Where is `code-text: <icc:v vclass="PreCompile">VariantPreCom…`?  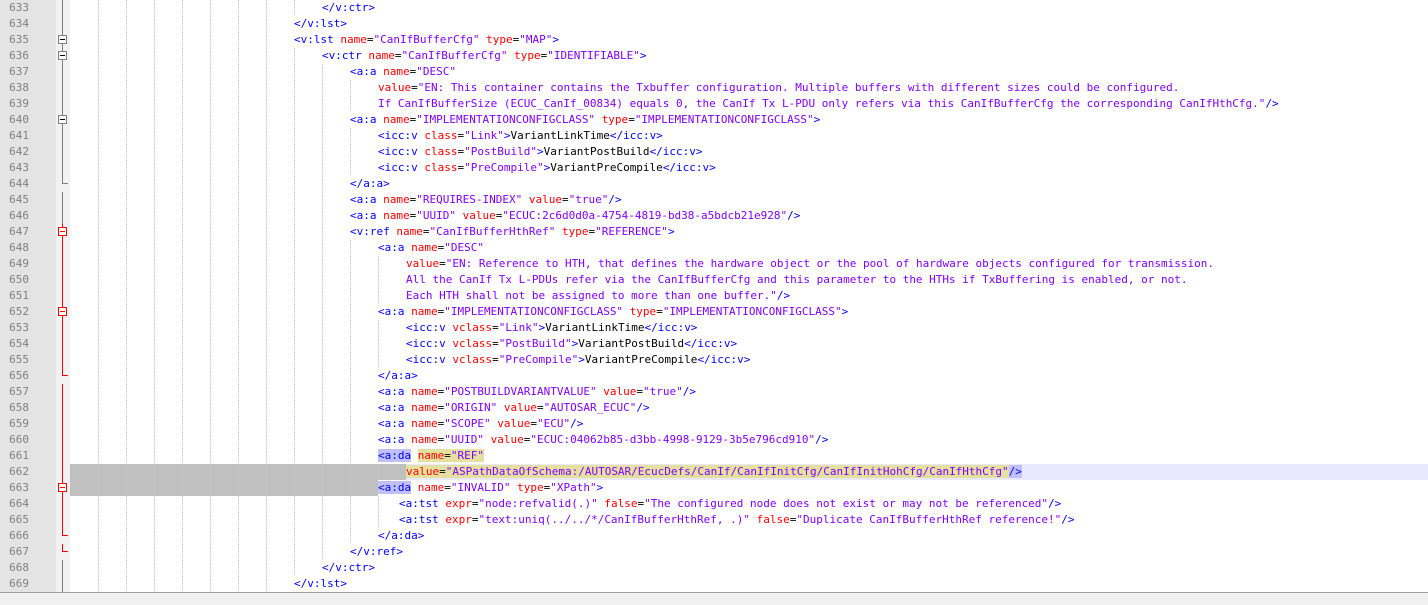 code-text: <icc:v vclass="PreCompile">VariantPreCom… is located at coordinates (578, 360).